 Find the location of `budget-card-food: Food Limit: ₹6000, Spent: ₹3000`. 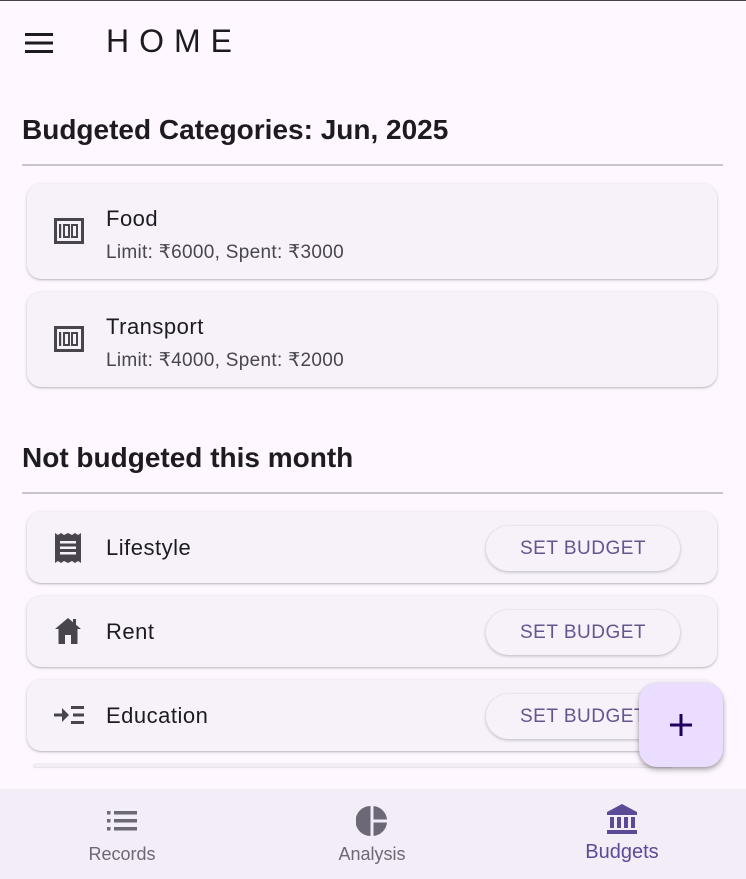

budget-card-food: Food Limit: ₹6000, Spent: ₹3000 is located at coordinates (372, 231).